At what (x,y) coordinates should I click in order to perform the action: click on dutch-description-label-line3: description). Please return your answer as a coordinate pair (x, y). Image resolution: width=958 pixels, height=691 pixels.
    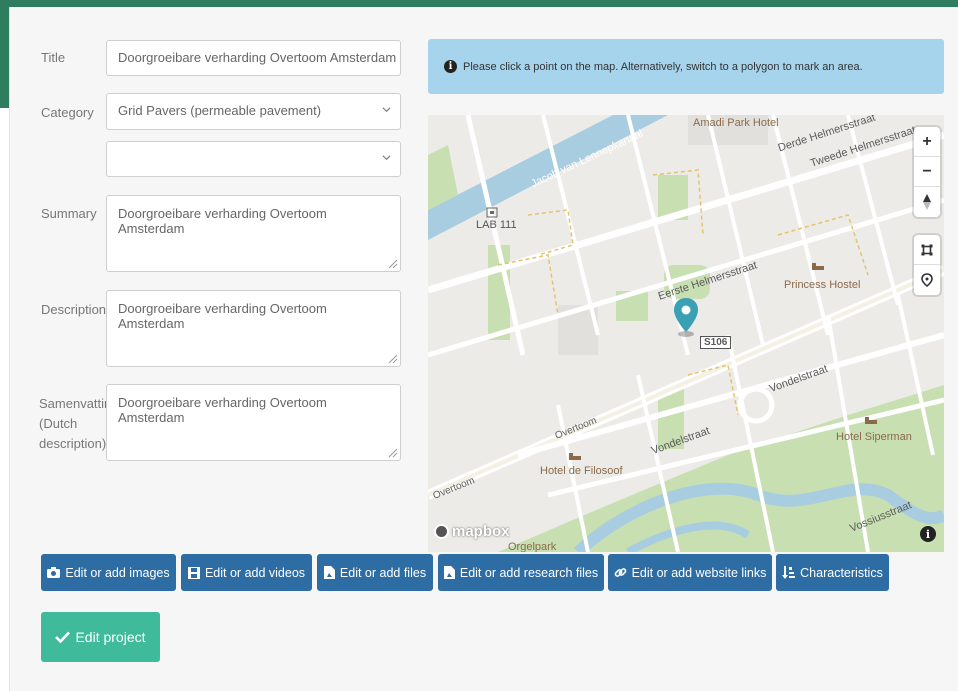
    Looking at the image, I should click on (73, 443).